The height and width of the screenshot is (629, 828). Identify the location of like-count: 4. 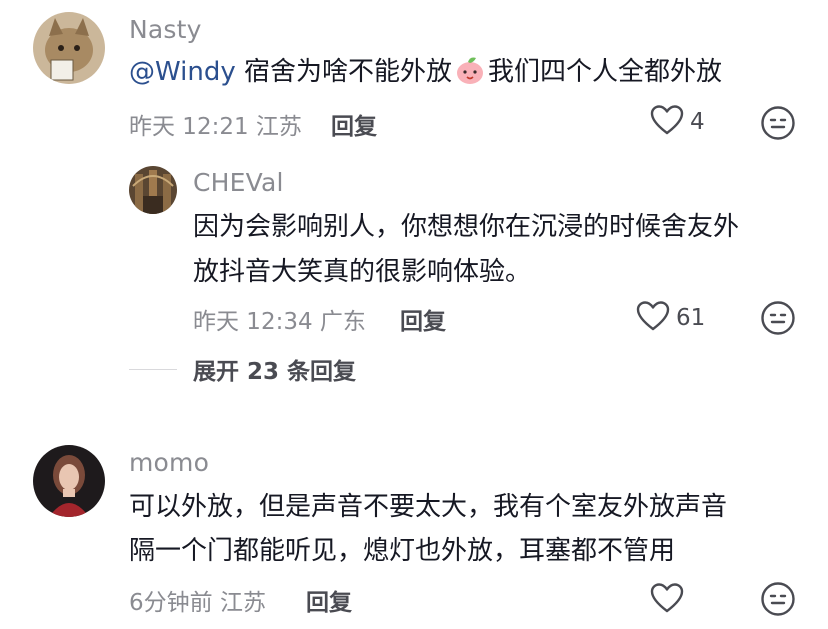
(697, 122).